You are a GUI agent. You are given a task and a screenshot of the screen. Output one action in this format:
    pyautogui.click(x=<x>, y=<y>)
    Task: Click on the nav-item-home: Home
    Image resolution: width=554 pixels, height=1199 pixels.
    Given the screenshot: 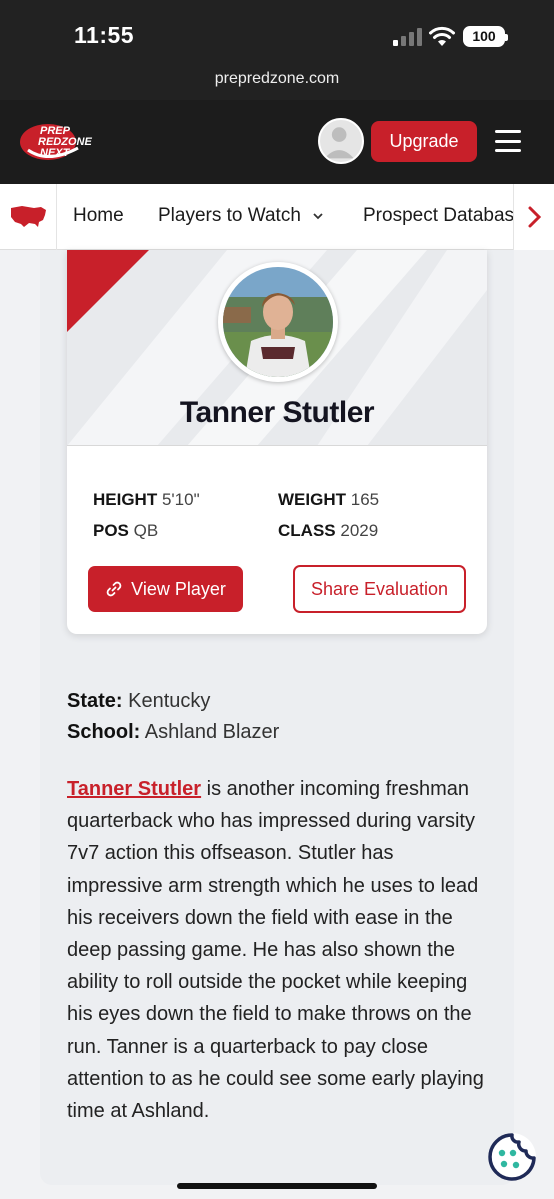 What is the action you would take?
    pyautogui.click(x=98, y=216)
    